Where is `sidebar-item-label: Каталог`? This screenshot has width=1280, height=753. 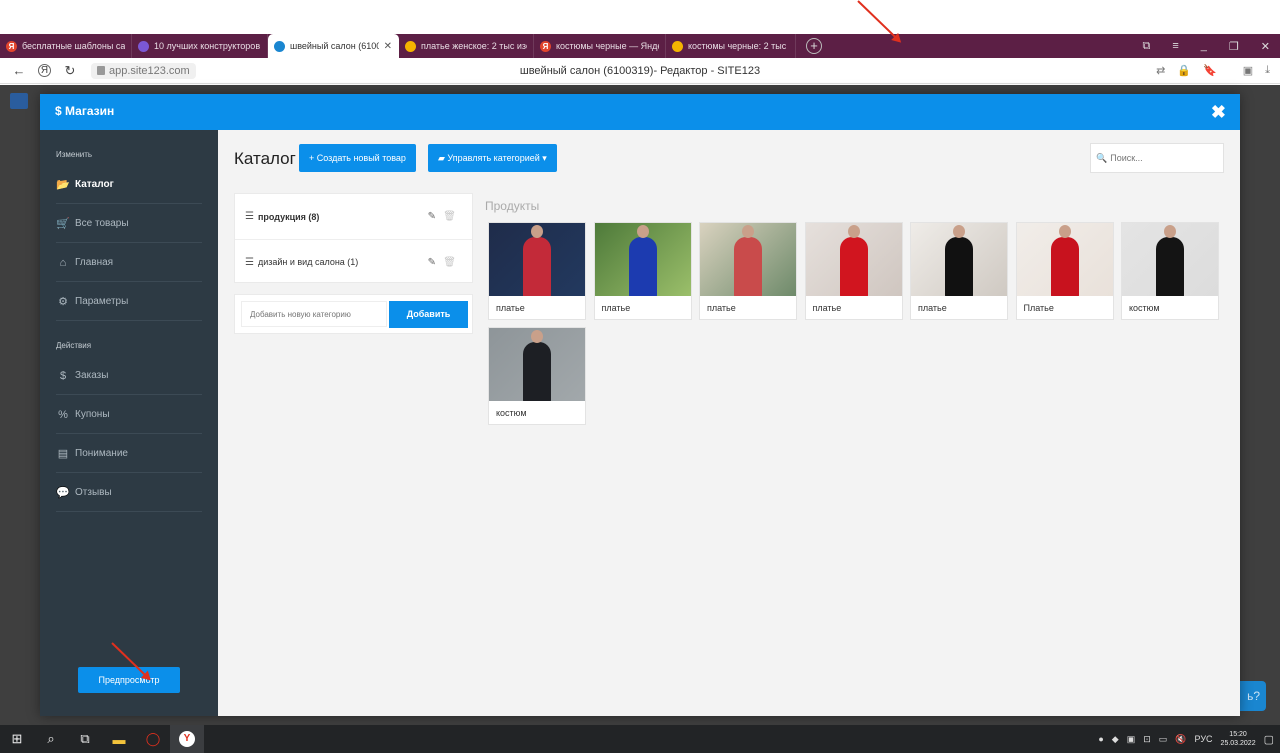
sidebar-item-label: Каталог is located at coordinates (94, 184).